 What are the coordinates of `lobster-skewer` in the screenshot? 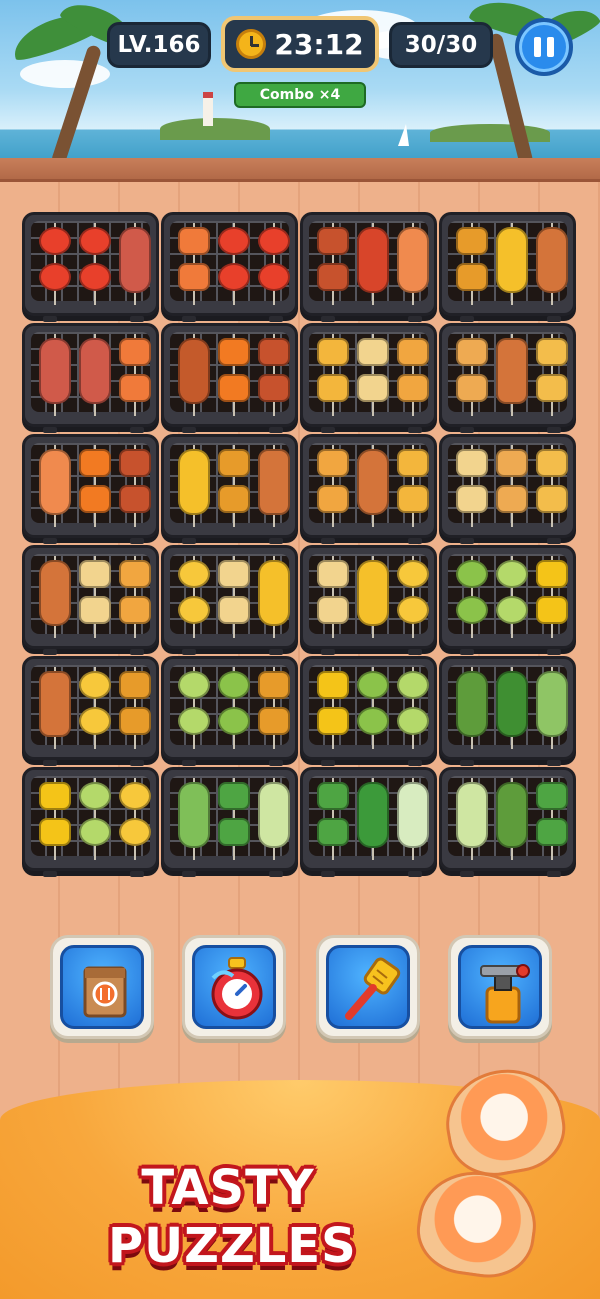 It's located at (373, 264).